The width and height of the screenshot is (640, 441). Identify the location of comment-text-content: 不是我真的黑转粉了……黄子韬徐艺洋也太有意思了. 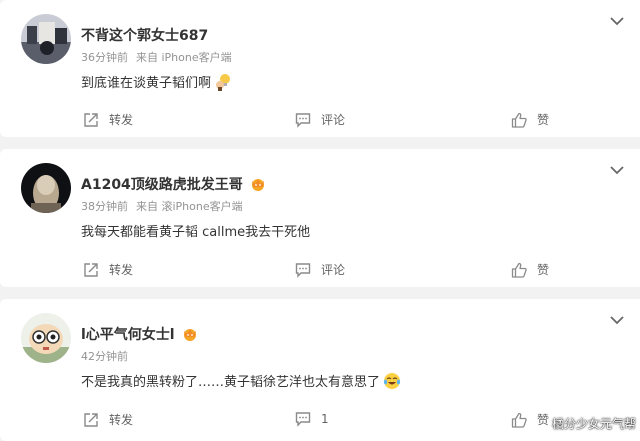
(231, 382).